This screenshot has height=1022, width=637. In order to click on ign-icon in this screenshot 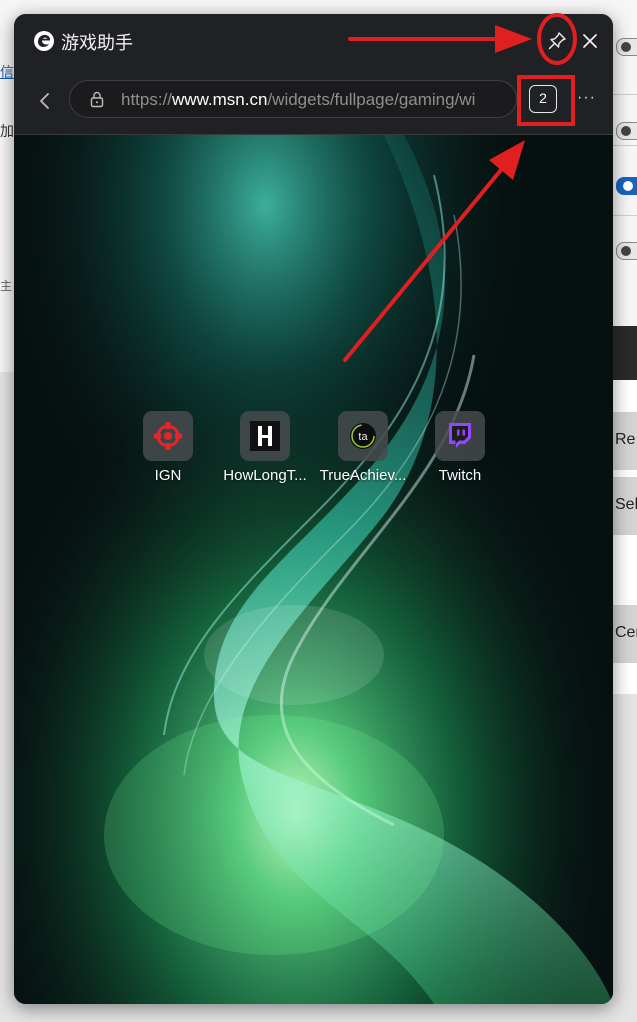, I will do `click(168, 436)`.